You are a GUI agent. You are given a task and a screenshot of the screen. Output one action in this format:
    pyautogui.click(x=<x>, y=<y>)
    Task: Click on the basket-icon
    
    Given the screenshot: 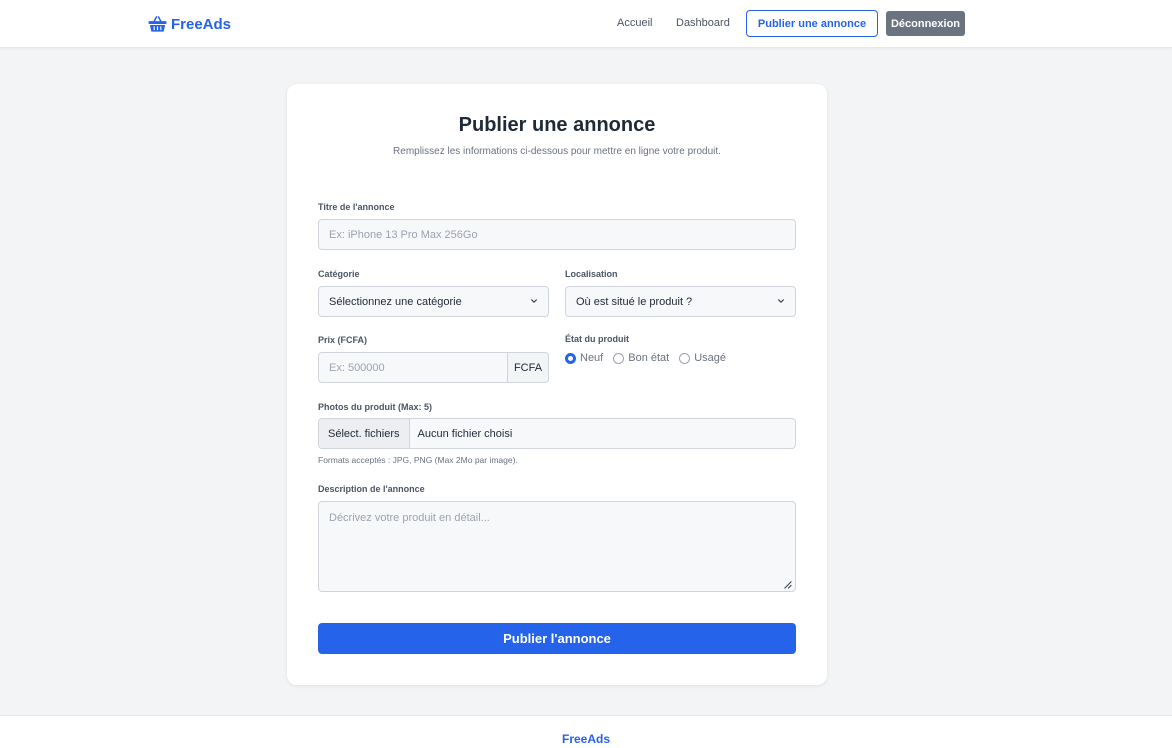 What is the action you would take?
    pyautogui.click(x=157, y=24)
    